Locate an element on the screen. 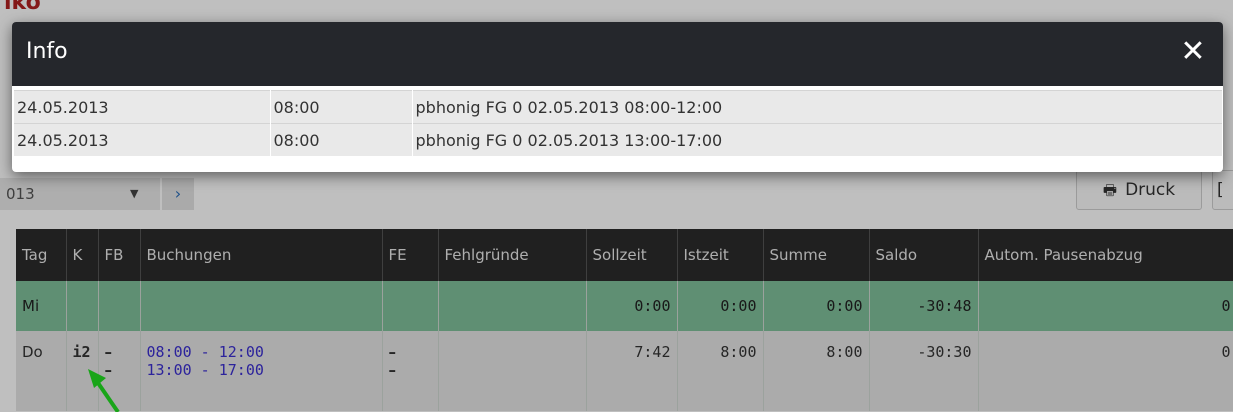  entry-text: pbhonig FG 0 02.05.2013 13:00-17:00 is located at coordinates (817, 139).